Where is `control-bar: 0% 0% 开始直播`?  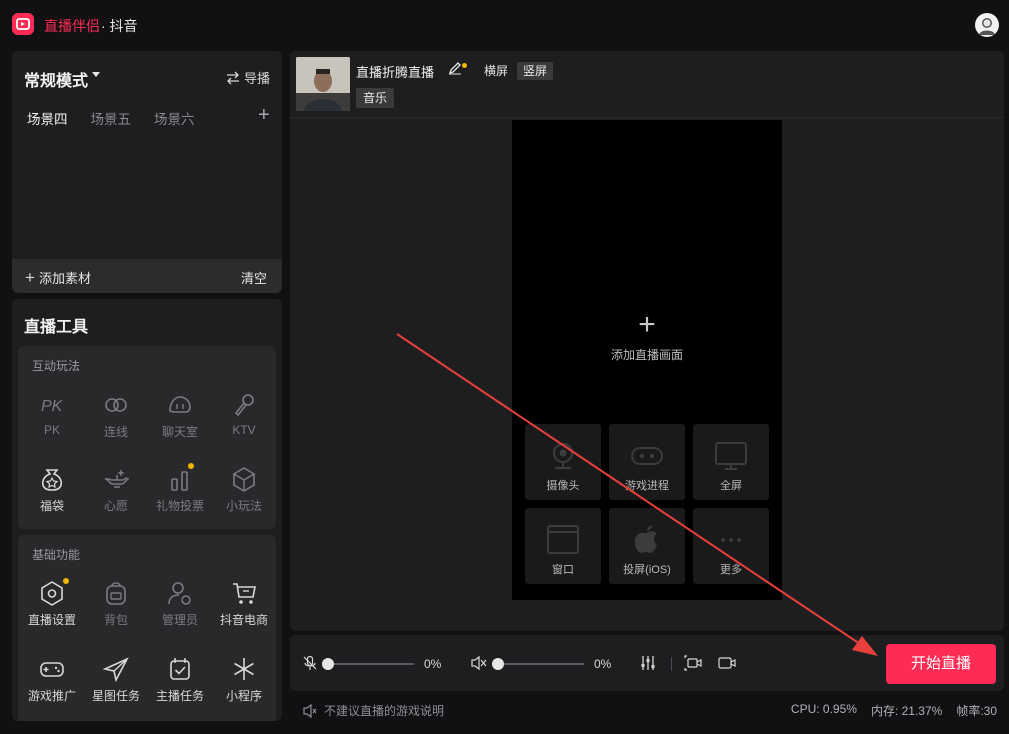
control-bar: 0% 0% 开始直播 is located at coordinates (647, 663).